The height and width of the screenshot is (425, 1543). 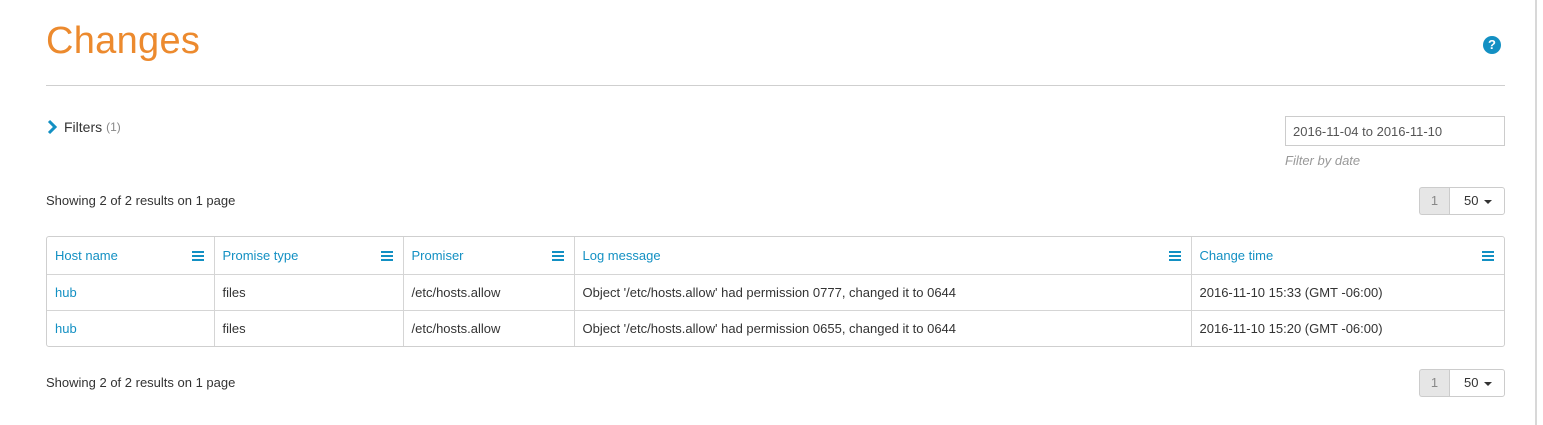 I want to click on column-header-host-name: Host name, so click(x=131, y=256).